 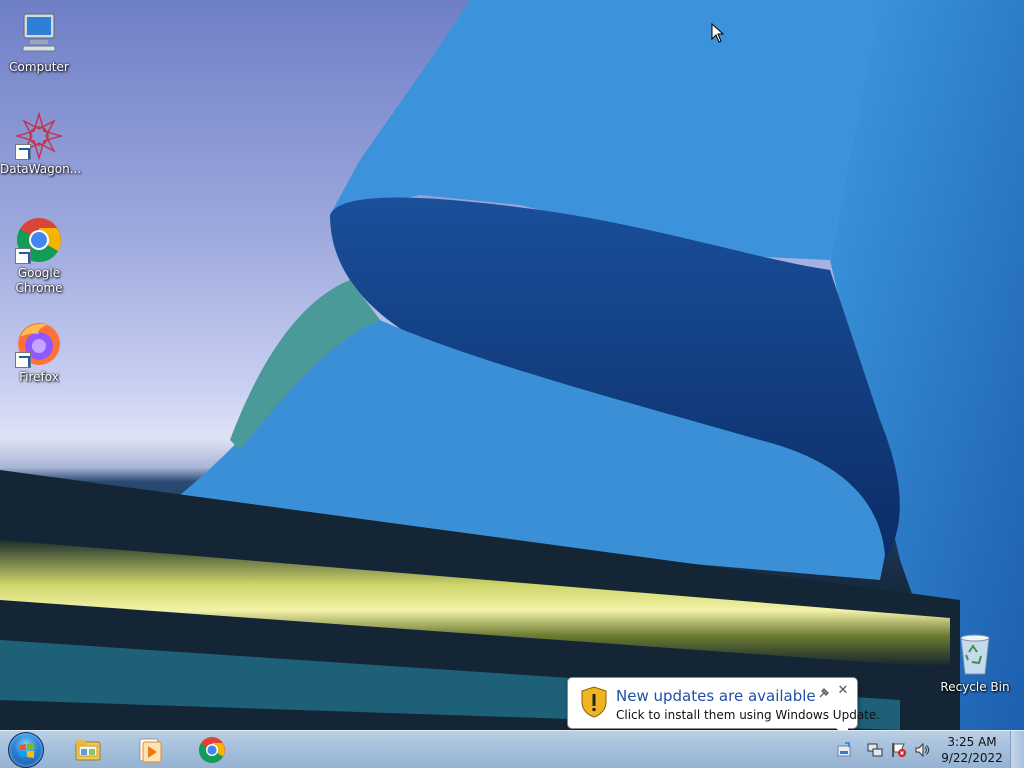 I want to click on taskbar-windows-explorer, so click(x=88, y=750).